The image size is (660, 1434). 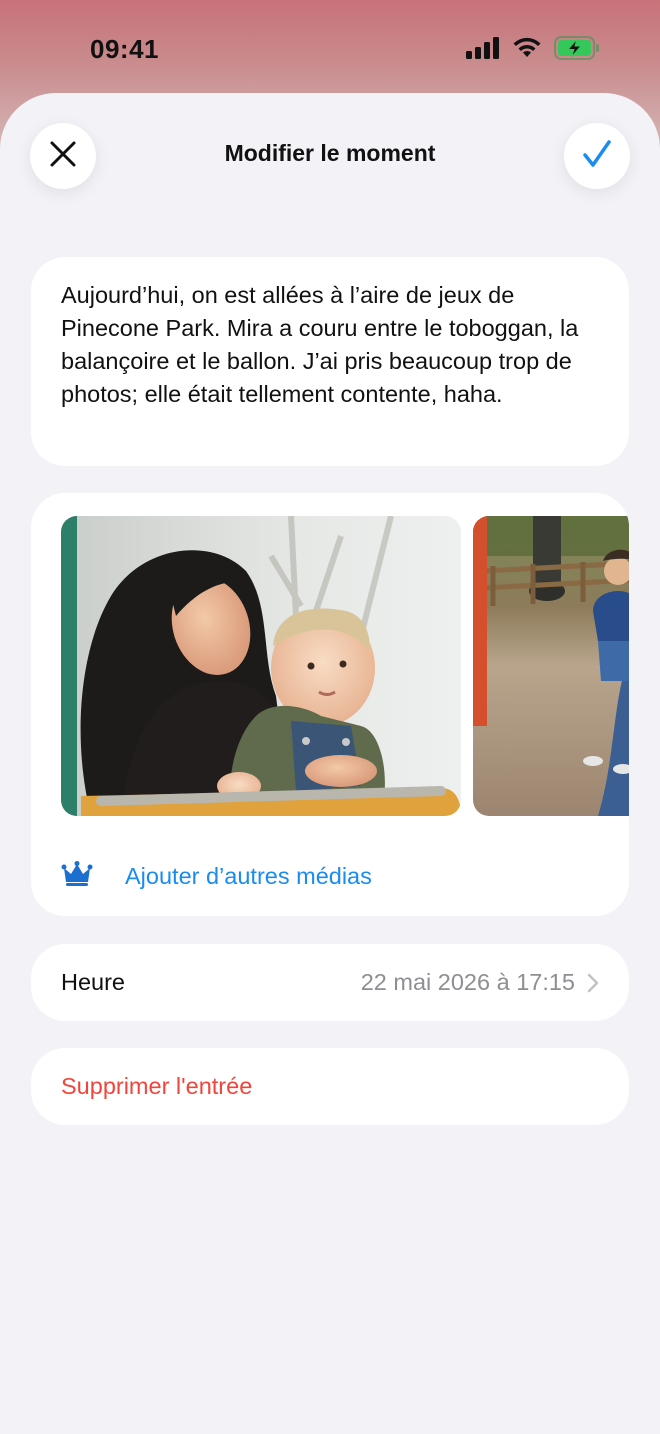 What do you see at coordinates (467, 982) in the screenshot?
I see `time-value: 22 mai 2026 à 17:15` at bounding box center [467, 982].